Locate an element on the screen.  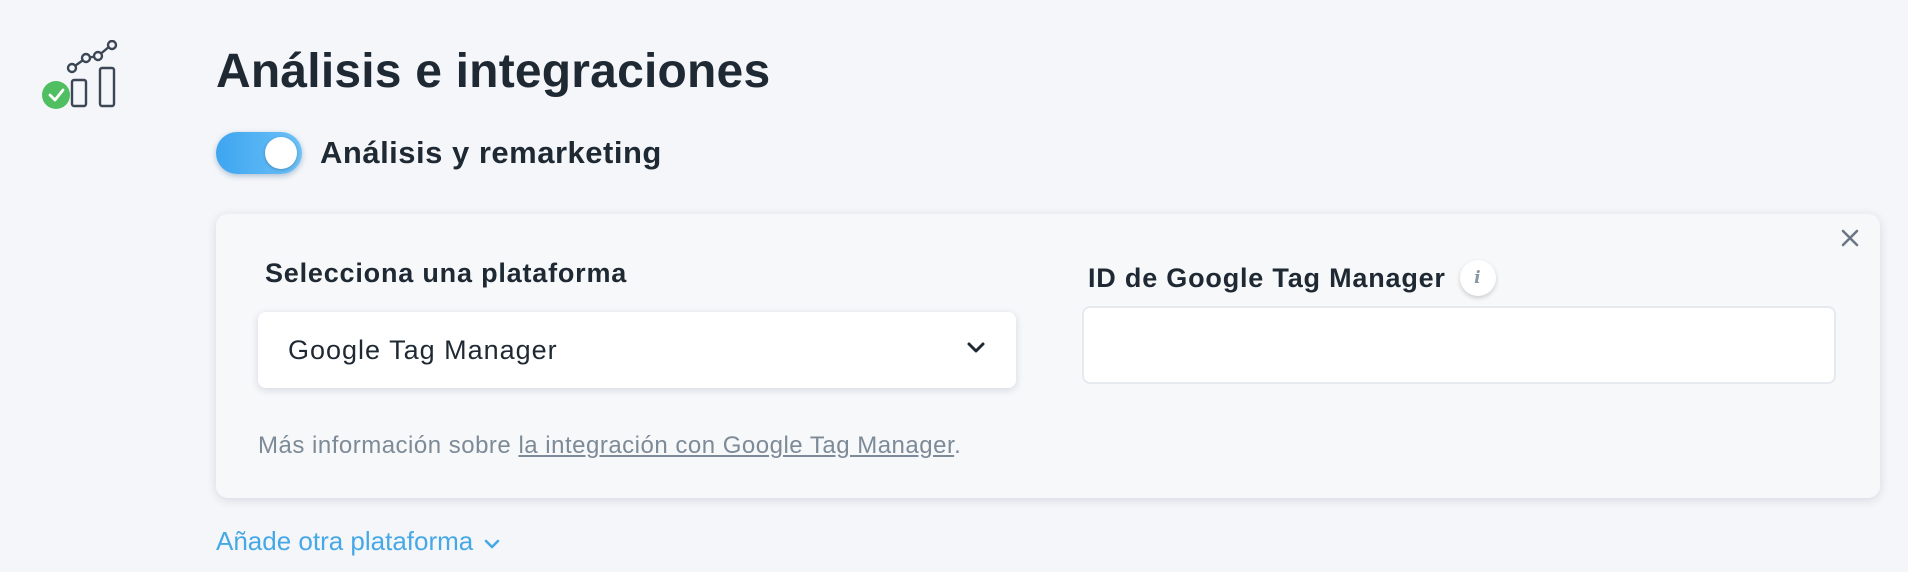
gtm-id-label: ID de Google Tag Manager is located at coordinates (1267, 277).